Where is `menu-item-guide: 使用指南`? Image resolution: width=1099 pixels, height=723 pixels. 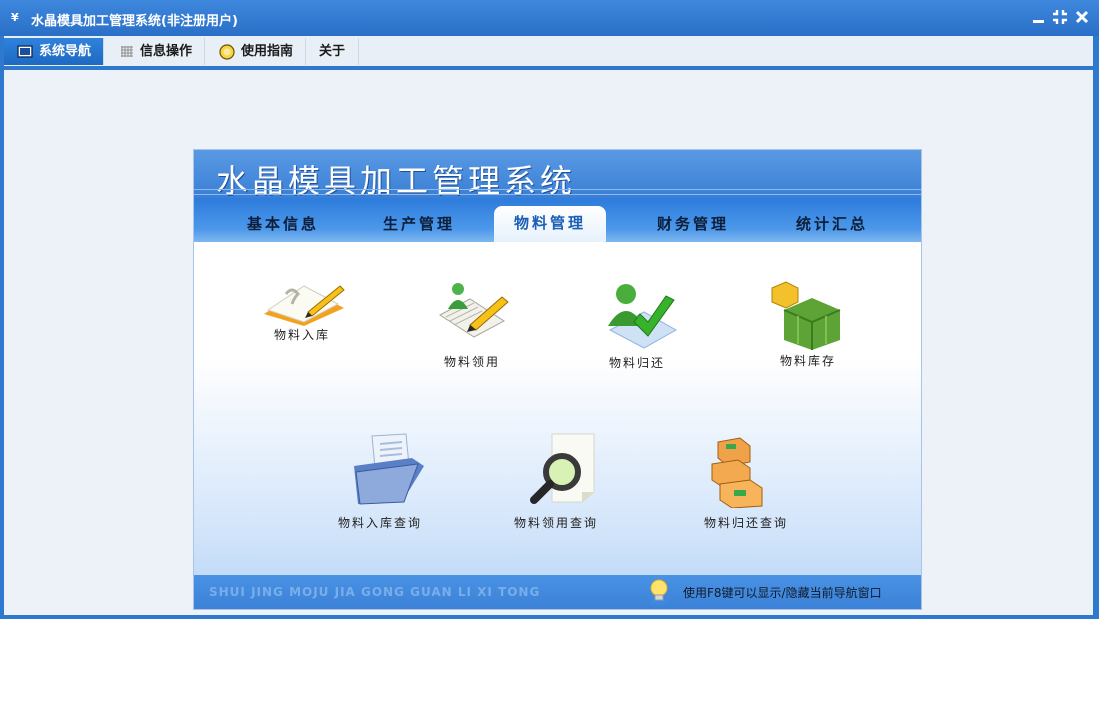
menu-item-guide: 使用指南 is located at coordinates (256, 51).